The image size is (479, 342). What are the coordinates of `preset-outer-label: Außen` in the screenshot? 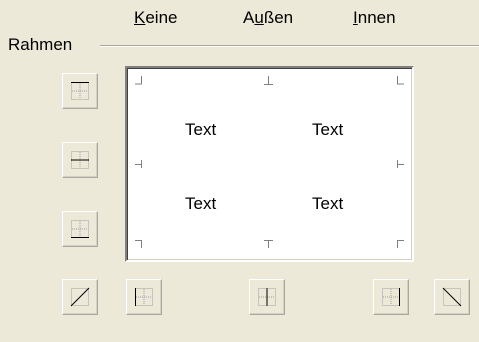 It's located at (268, 18).